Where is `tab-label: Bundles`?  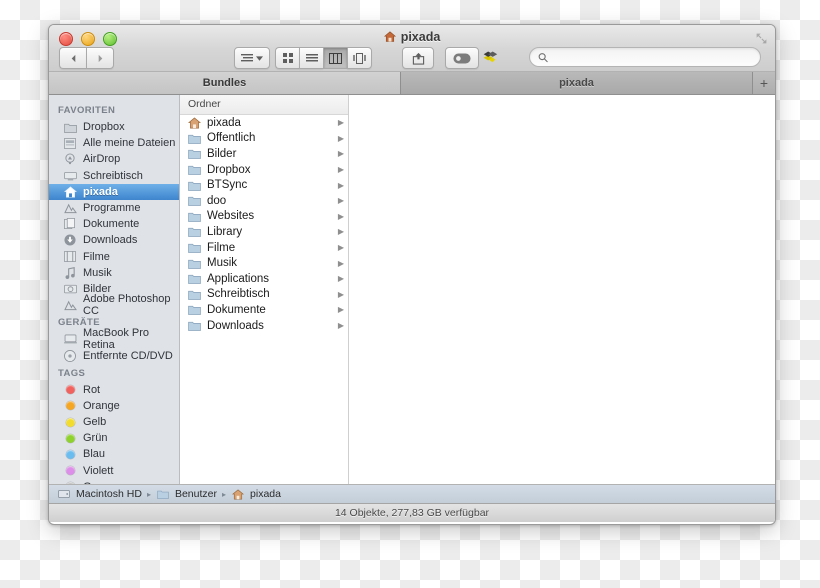
tab-label: Bundles is located at coordinates (224, 83).